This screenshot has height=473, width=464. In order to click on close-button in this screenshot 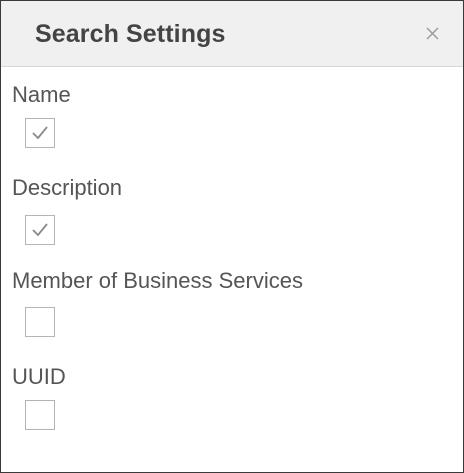, I will do `click(433, 33)`.